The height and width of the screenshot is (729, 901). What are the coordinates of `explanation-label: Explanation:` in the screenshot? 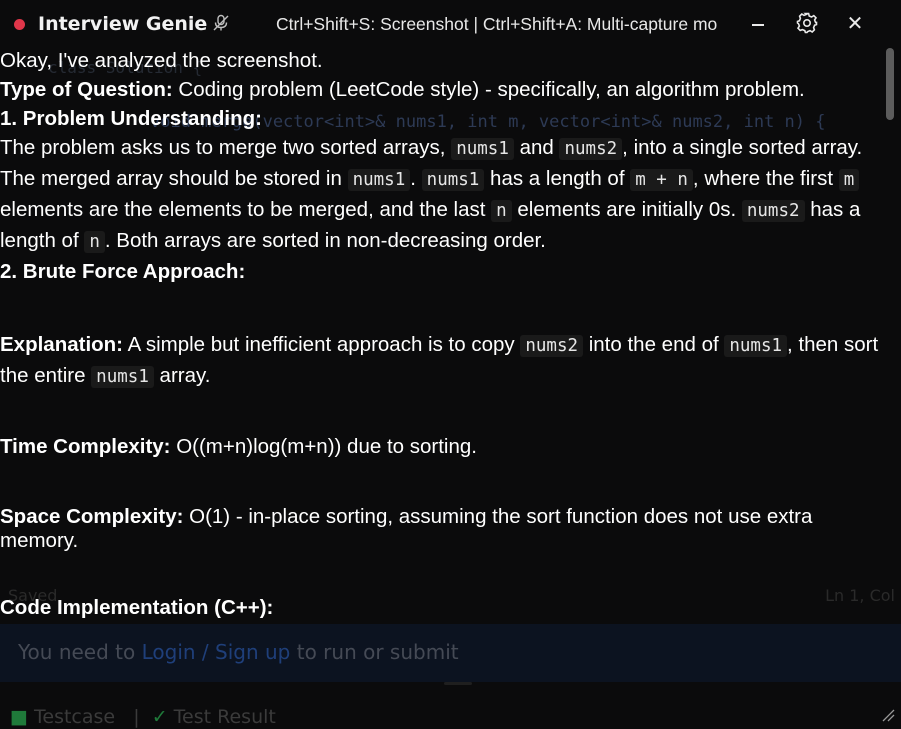 It's located at (62, 344).